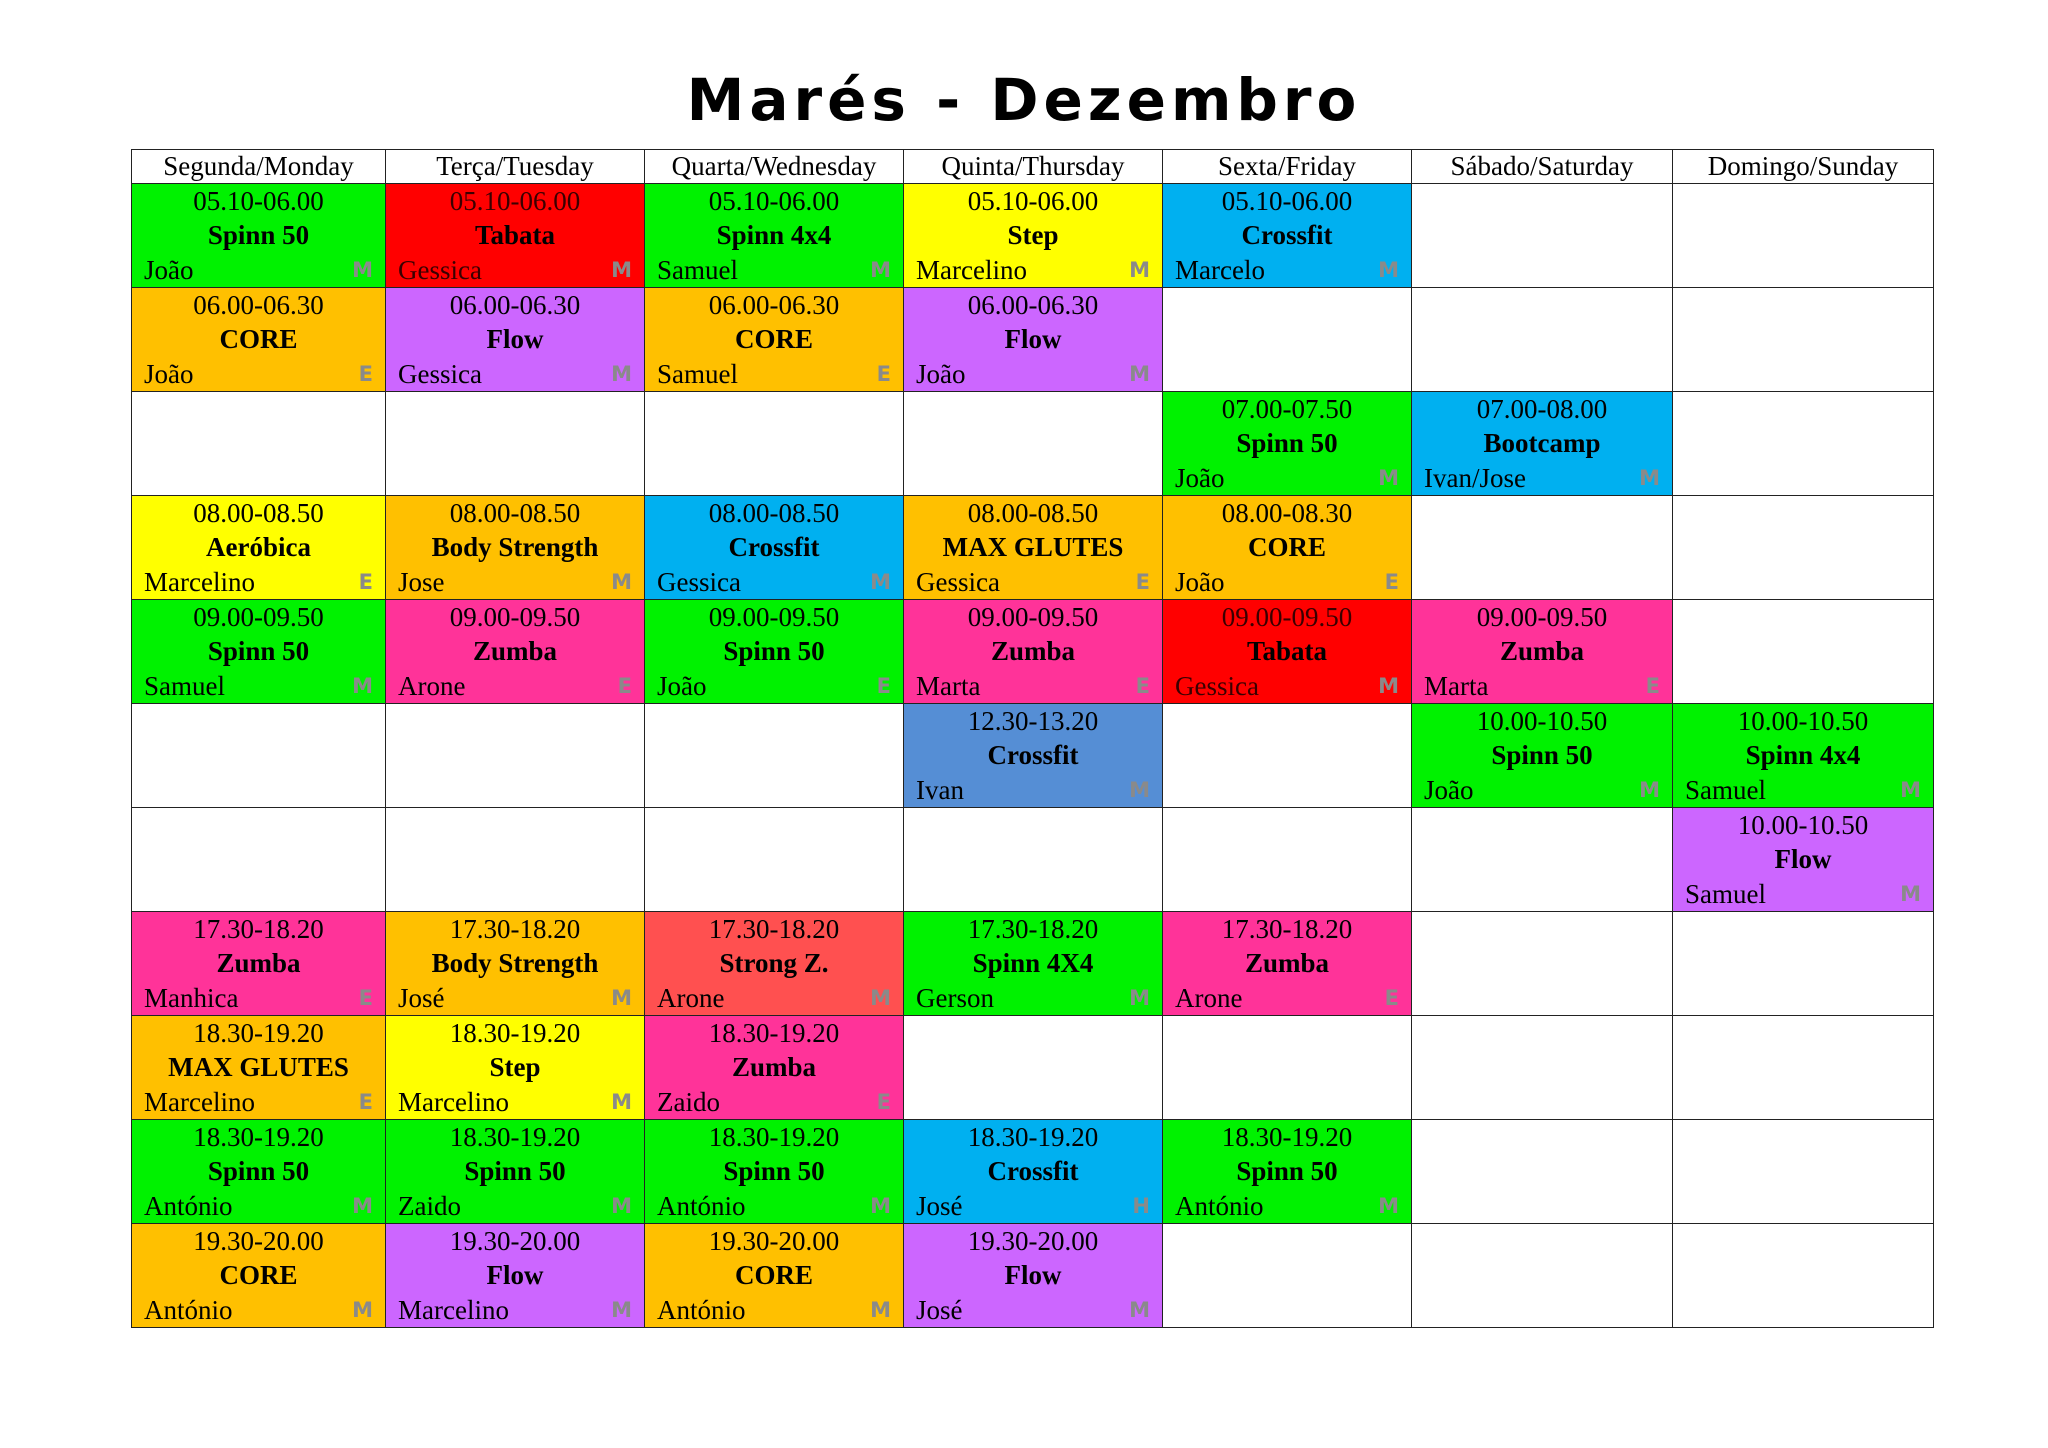  What do you see at coordinates (1287, 409) in the screenshot?
I see `class-time: 07.00-07.50` at bounding box center [1287, 409].